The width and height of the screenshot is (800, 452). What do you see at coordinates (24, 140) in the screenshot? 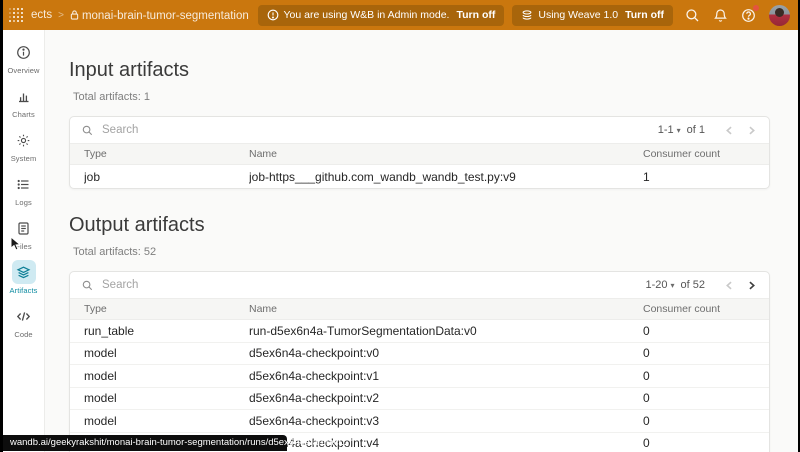
I see `gear-icon` at bounding box center [24, 140].